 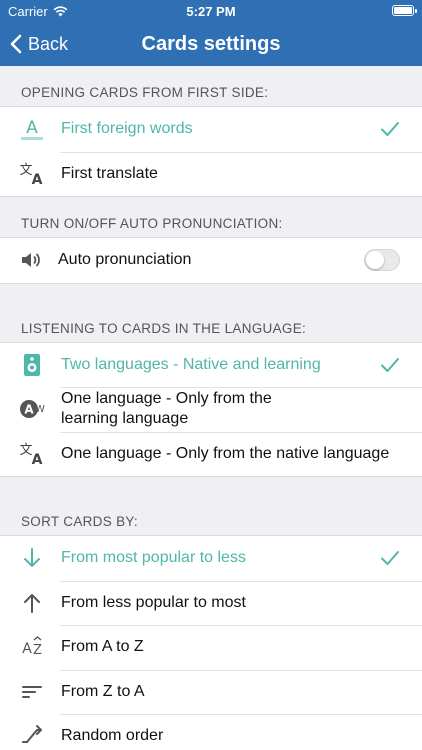 I want to click on aw-language-icon: AW, so click(x=32, y=409).